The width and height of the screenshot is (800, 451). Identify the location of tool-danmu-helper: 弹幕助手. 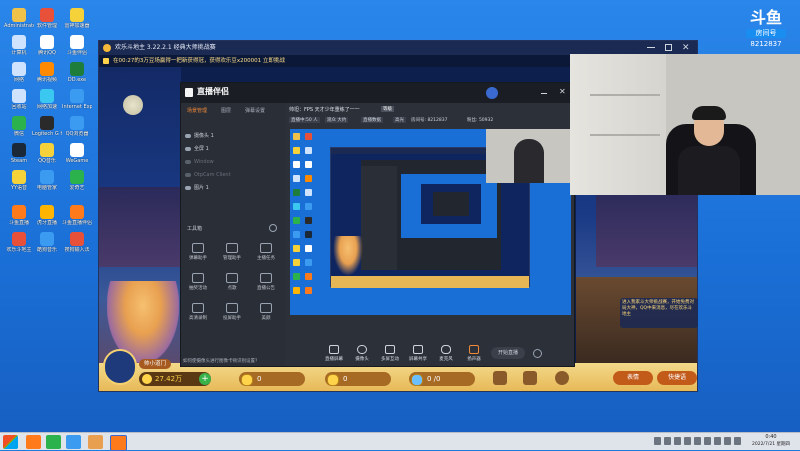
(198, 252).